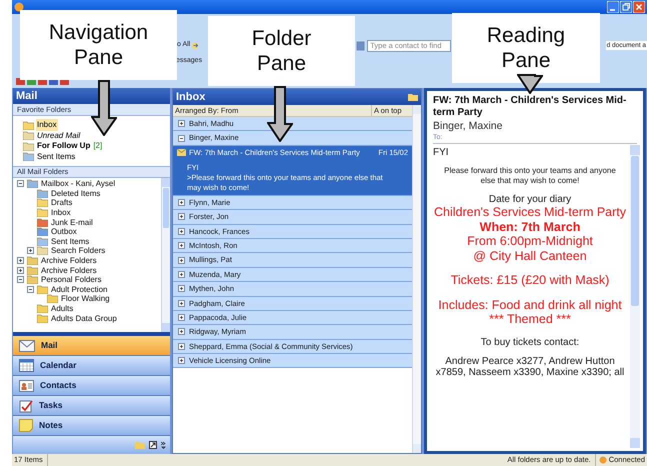 This screenshot has height=466, width=647. What do you see at coordinates (530, 176) in the screenshot?
I see `body-text: Please forward this onto your teams and anyone else that may wish to come!` at bounding box center [530, 176].